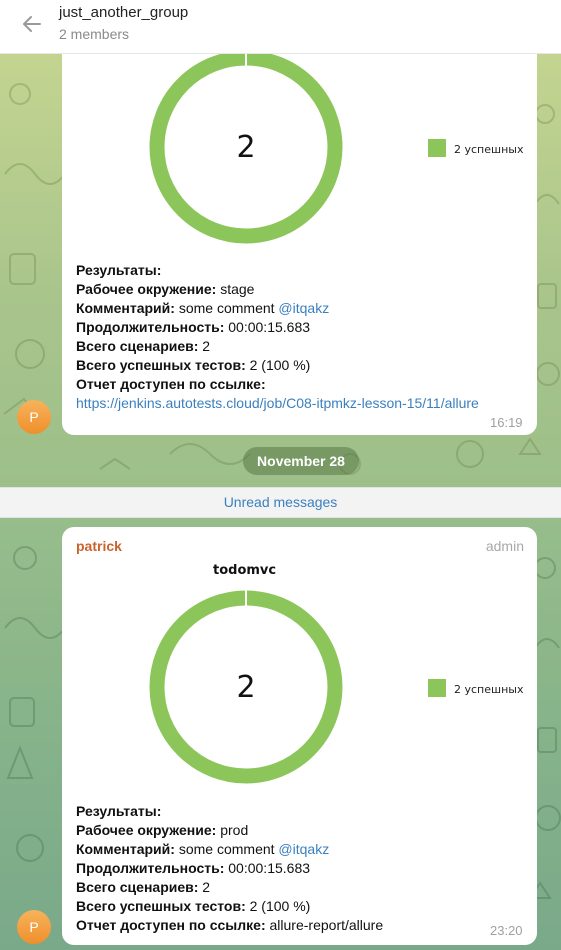 This screenshot has width=561, height=950. Describe the element at coordinates (94, 34) in the screenshot. I see `member-count: 2 members` at that location.